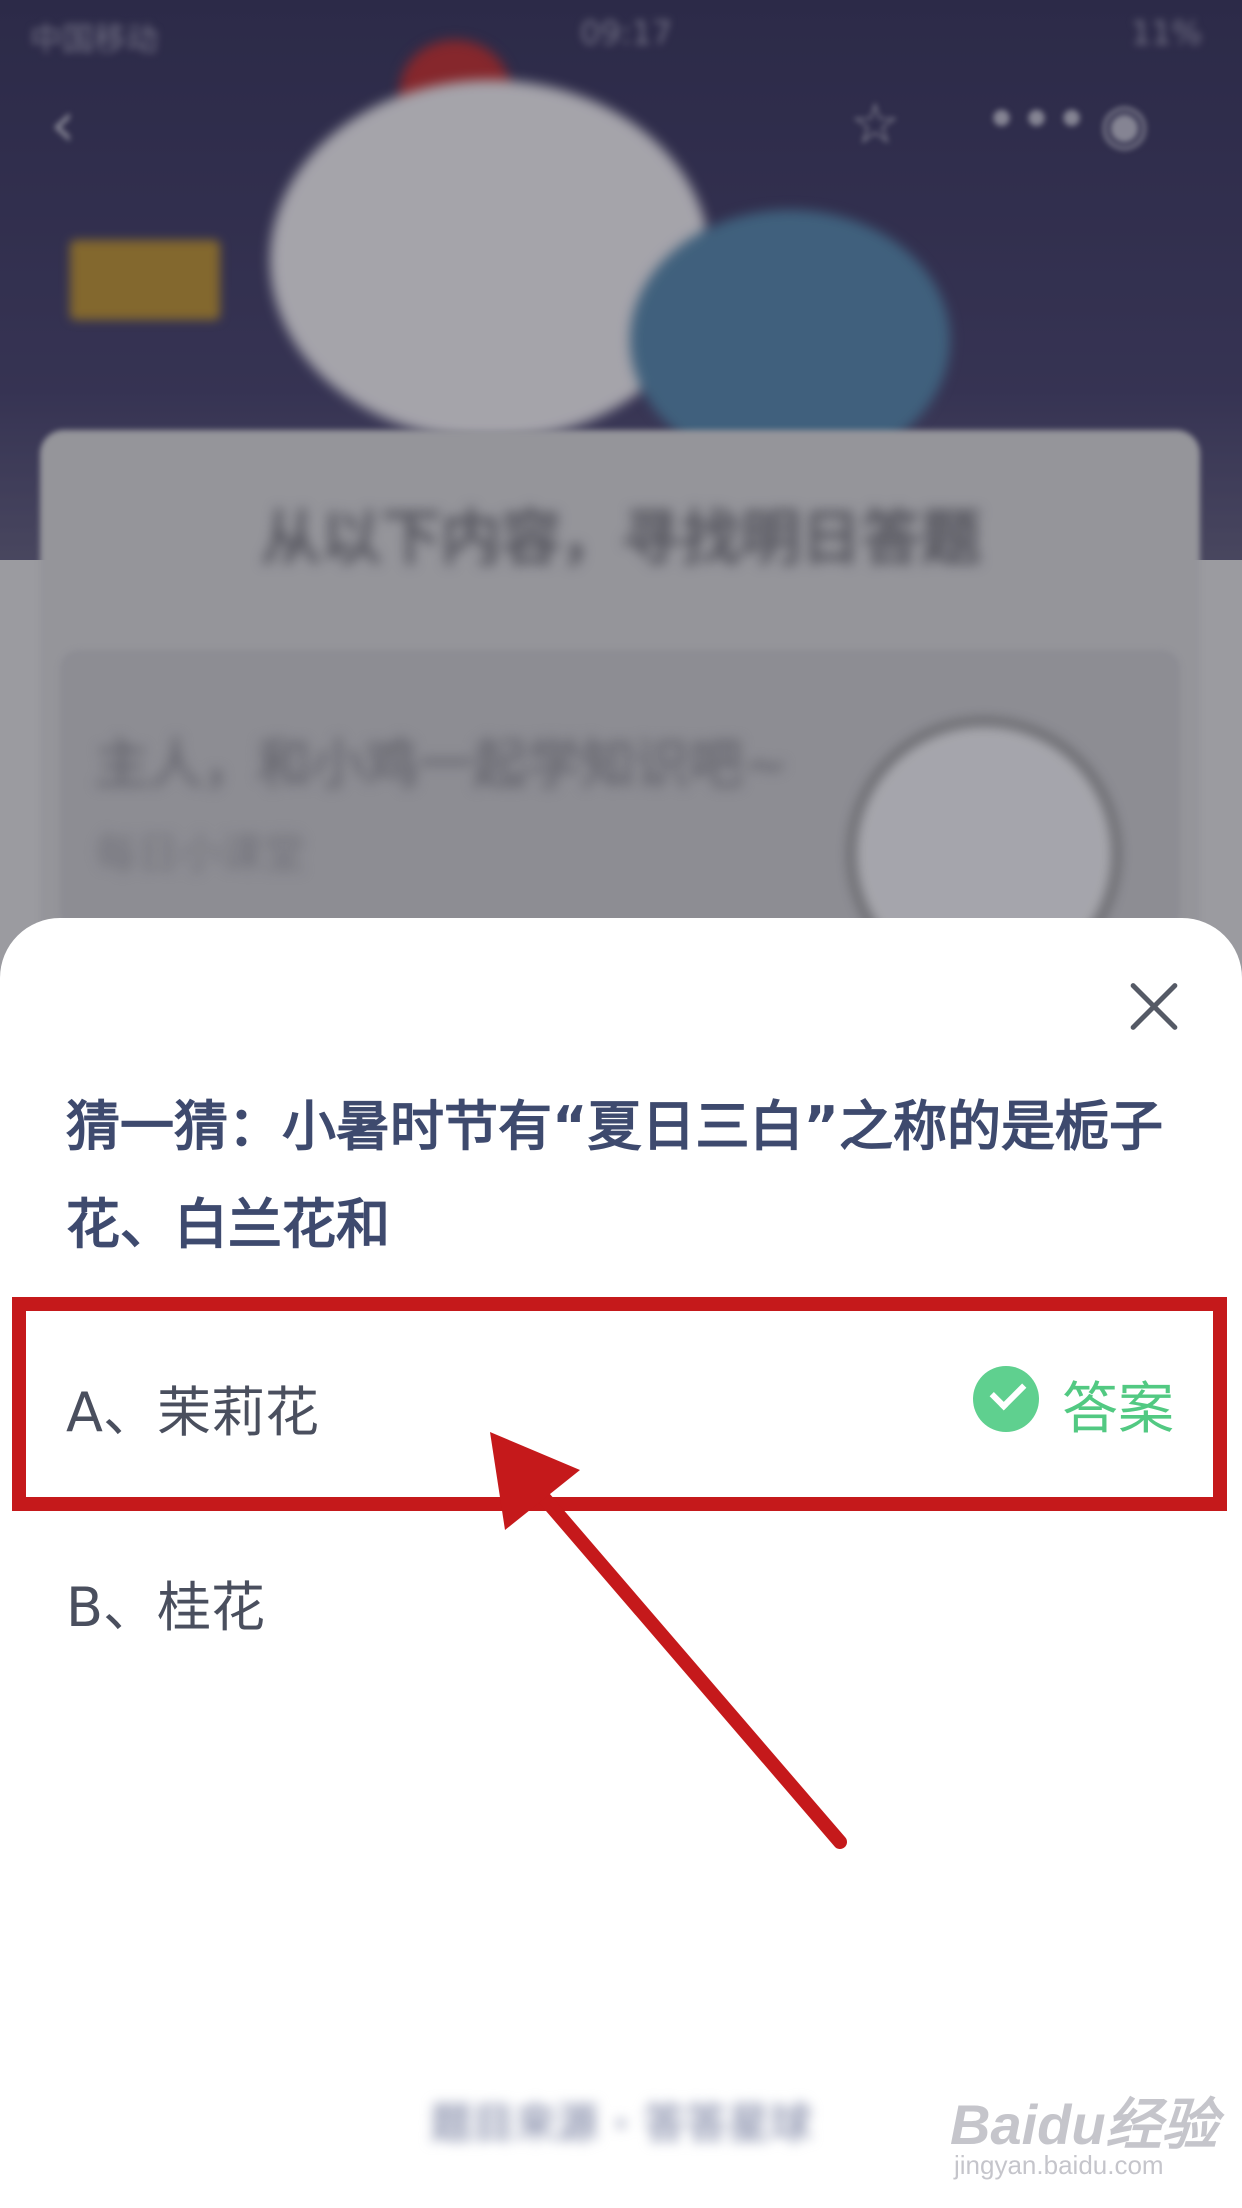 Image resolution: width=1242 pixels, height=2208 pixels. Describe the element at coordinates (1059, 2165) in the screenshot. I see `watermark-url: jingyan.baidu.com` at that location.